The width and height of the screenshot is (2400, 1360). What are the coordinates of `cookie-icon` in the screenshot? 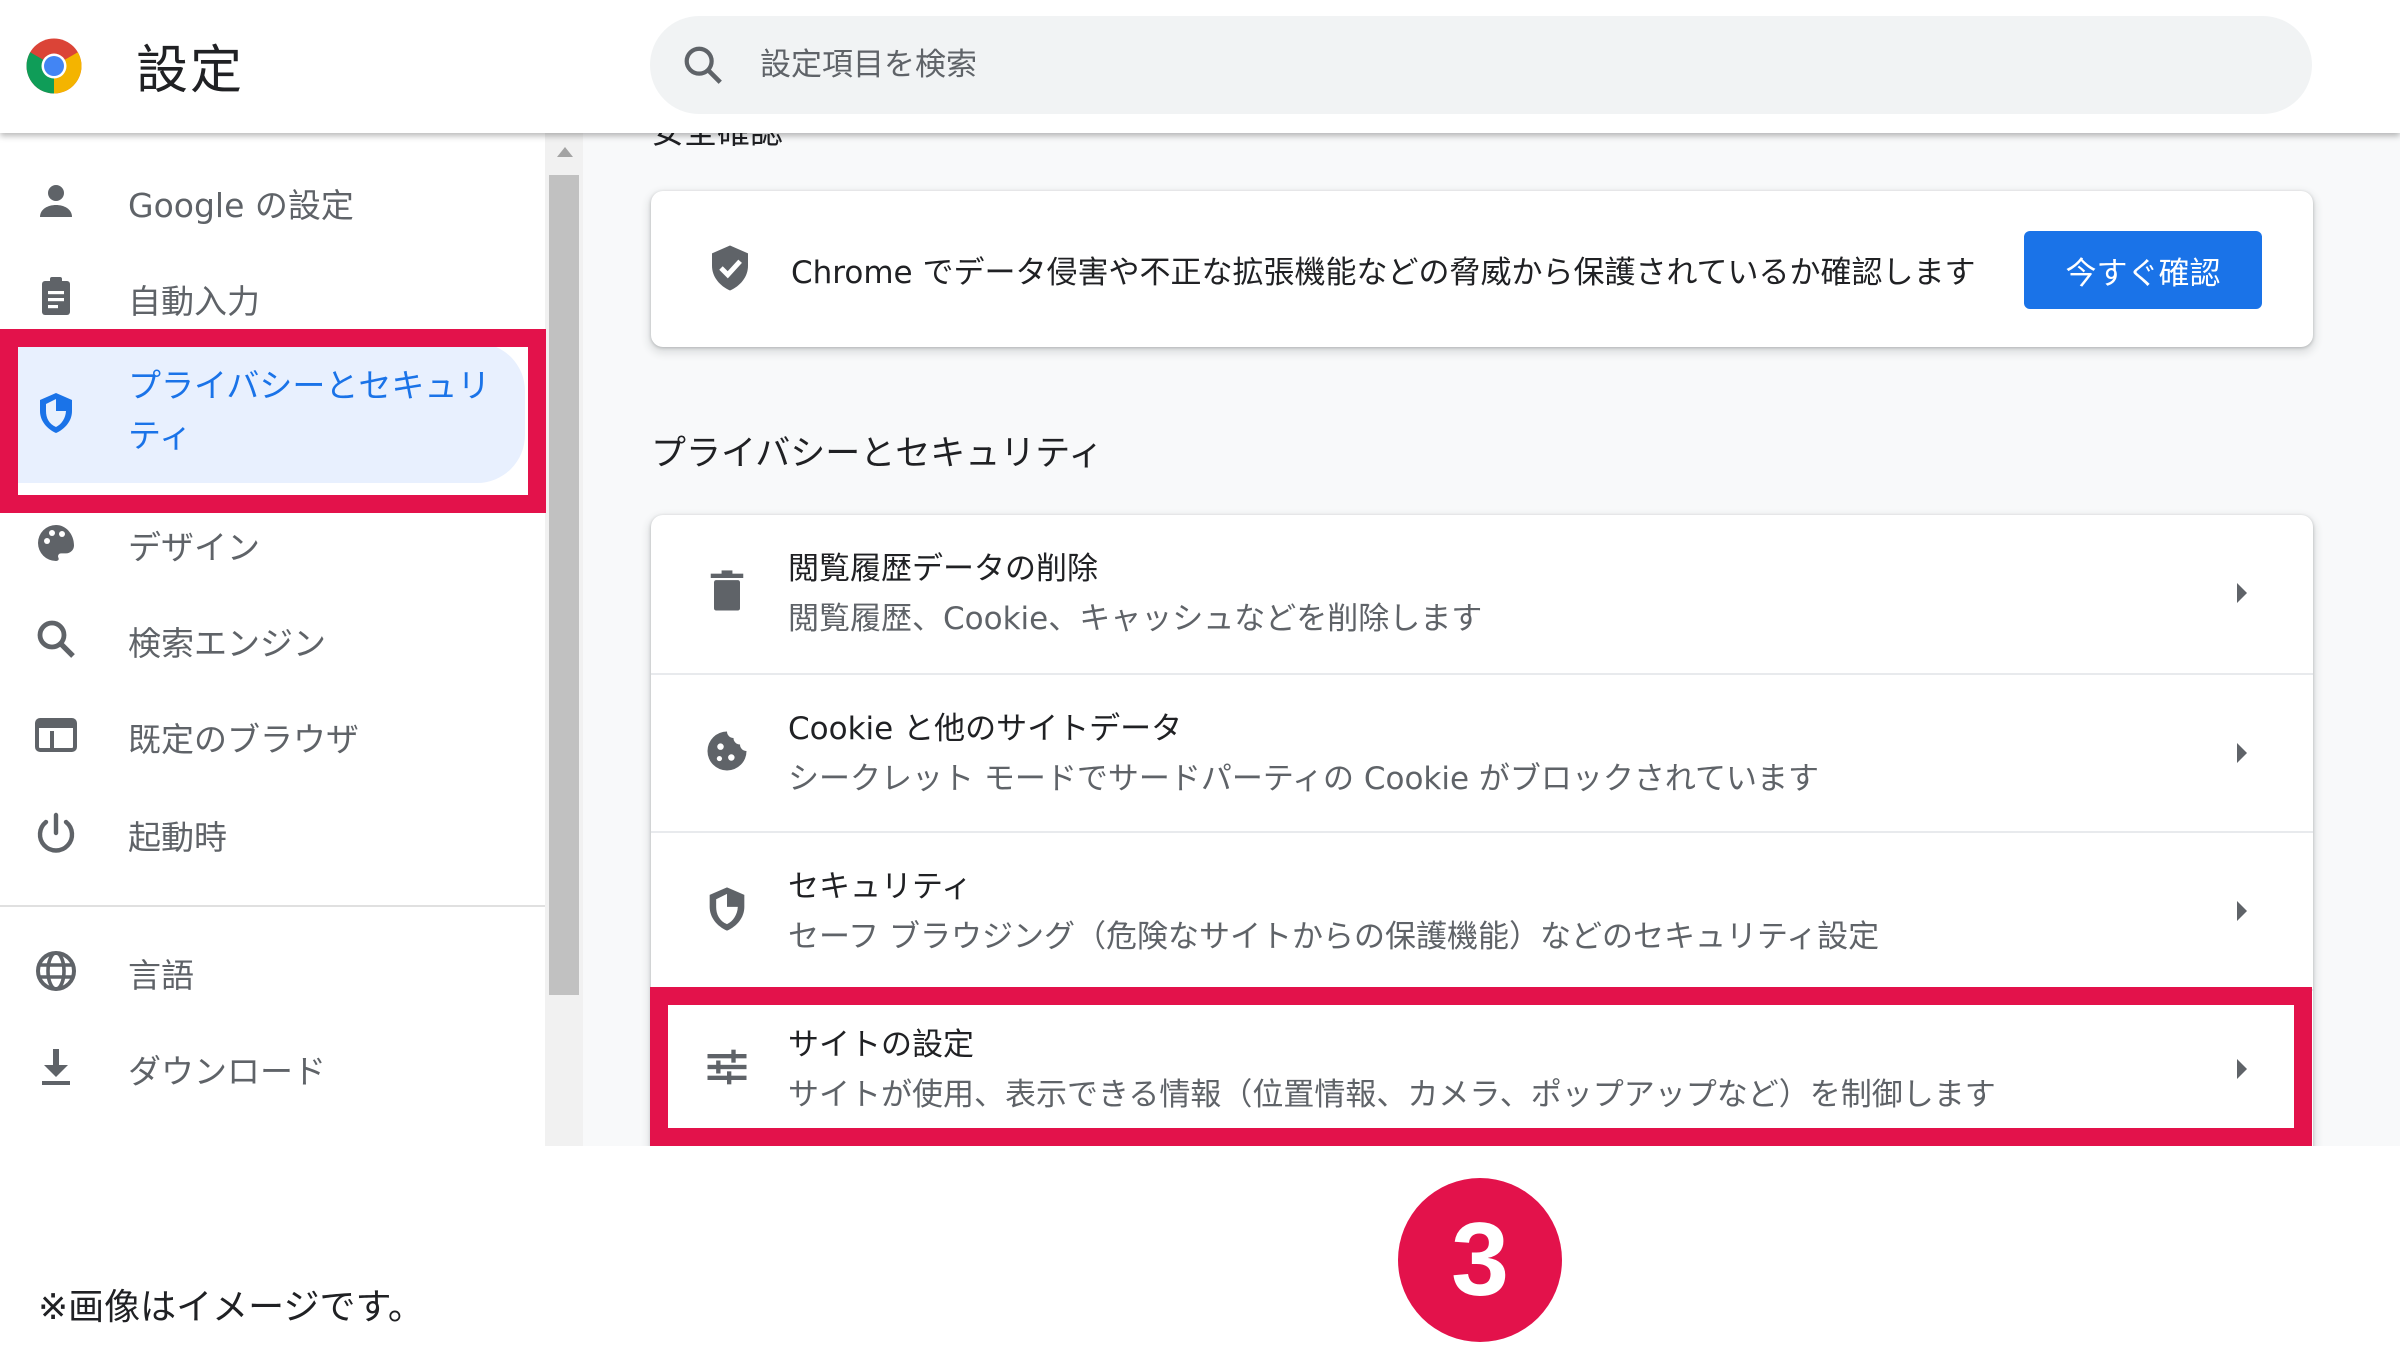 It's located at (727, 751).